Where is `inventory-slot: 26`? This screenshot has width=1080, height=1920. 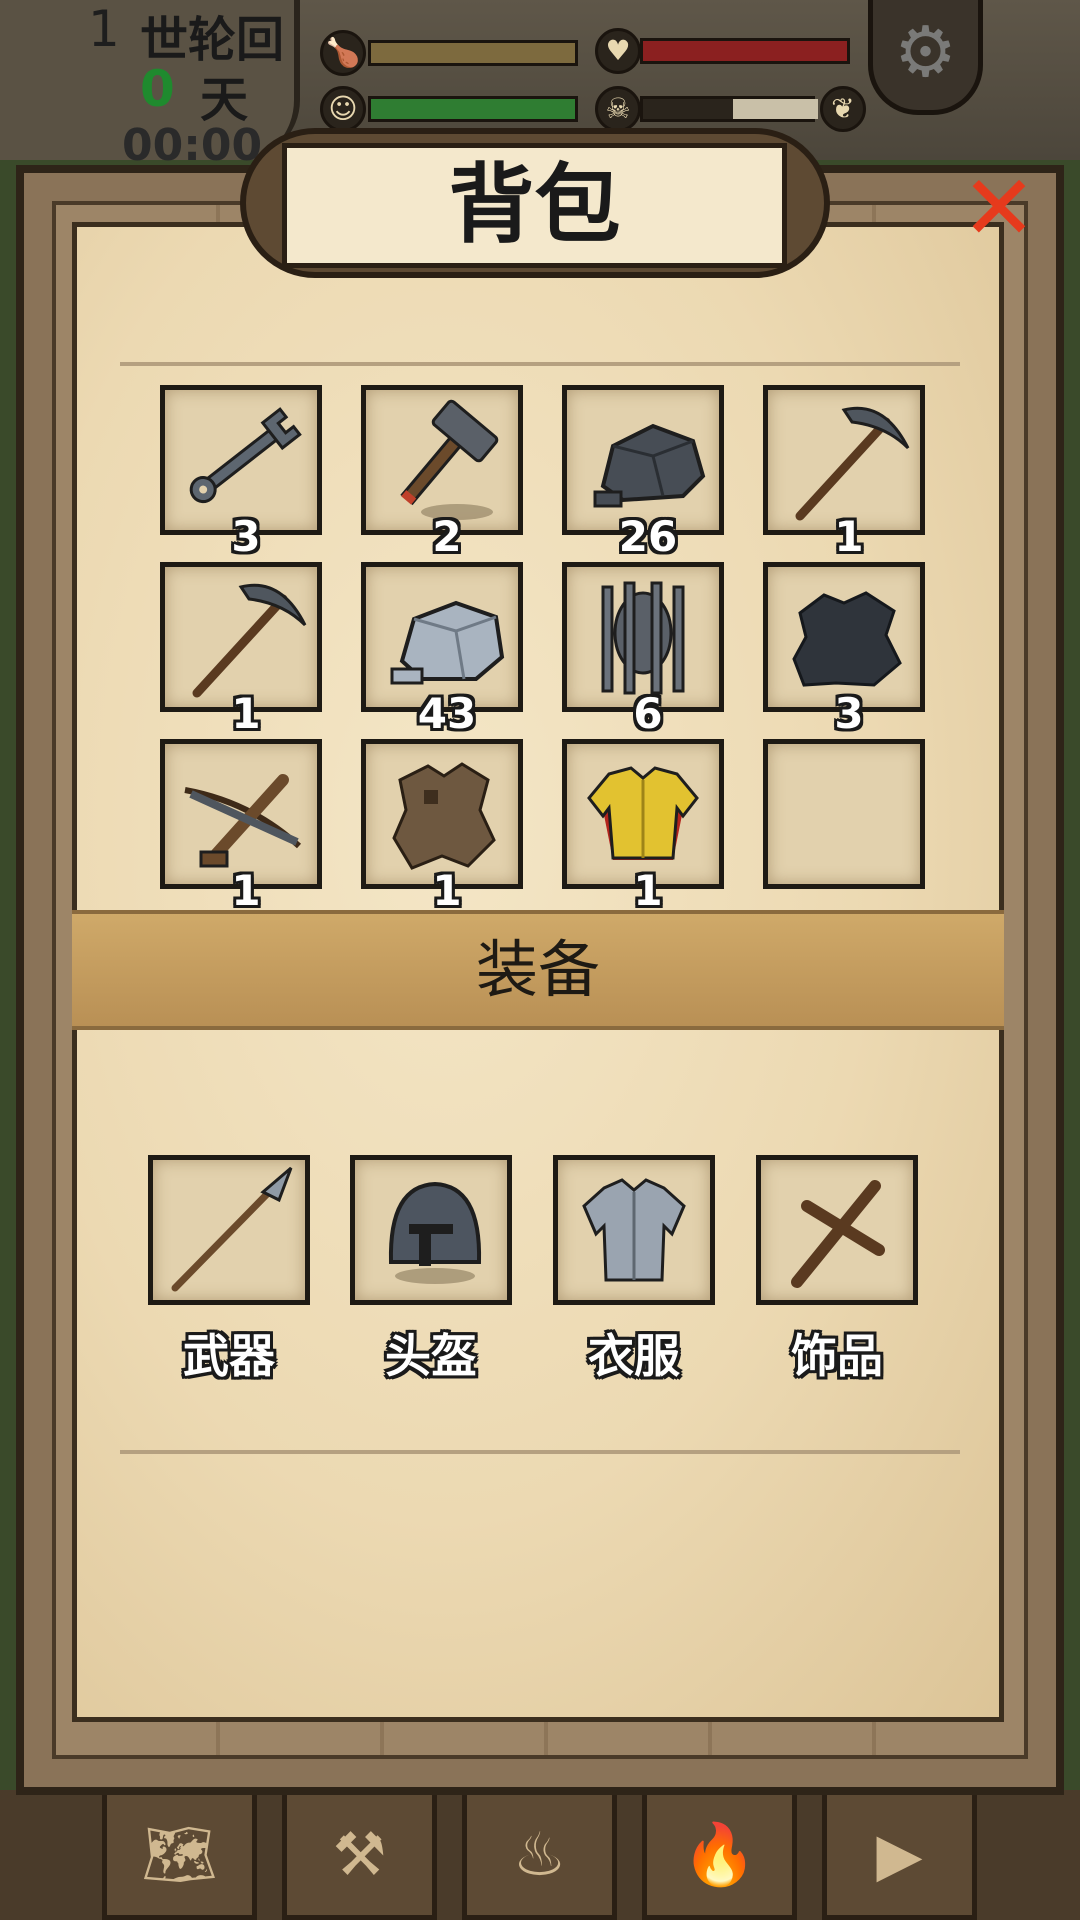 inventory-slot: 26 is located at coordinates (643, 473).